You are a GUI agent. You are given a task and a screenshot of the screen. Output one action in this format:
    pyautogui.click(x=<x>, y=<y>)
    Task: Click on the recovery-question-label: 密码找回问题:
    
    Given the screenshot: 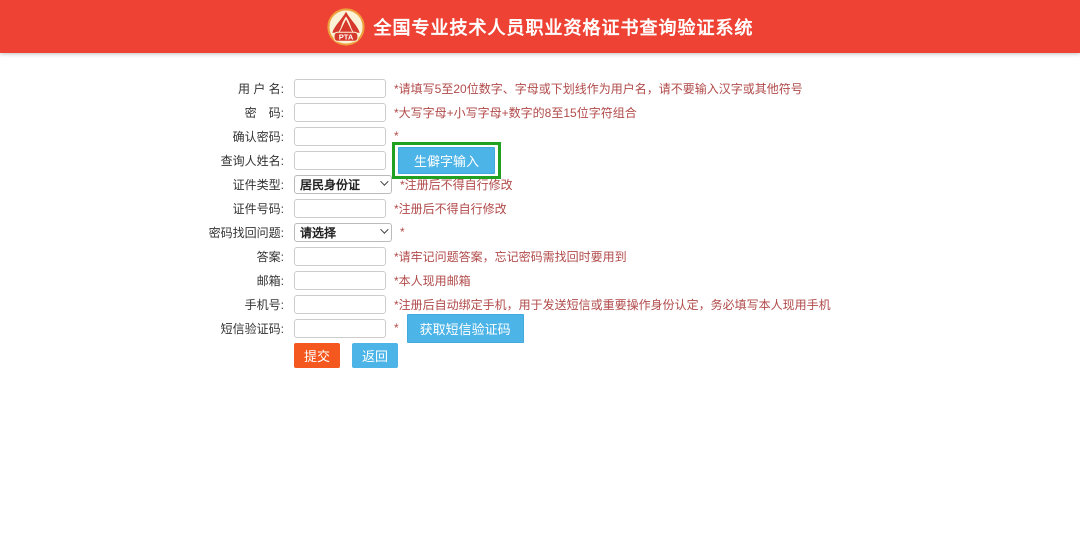 What is the action you would take?
    pyautogui.click(x=246, y=232)
    